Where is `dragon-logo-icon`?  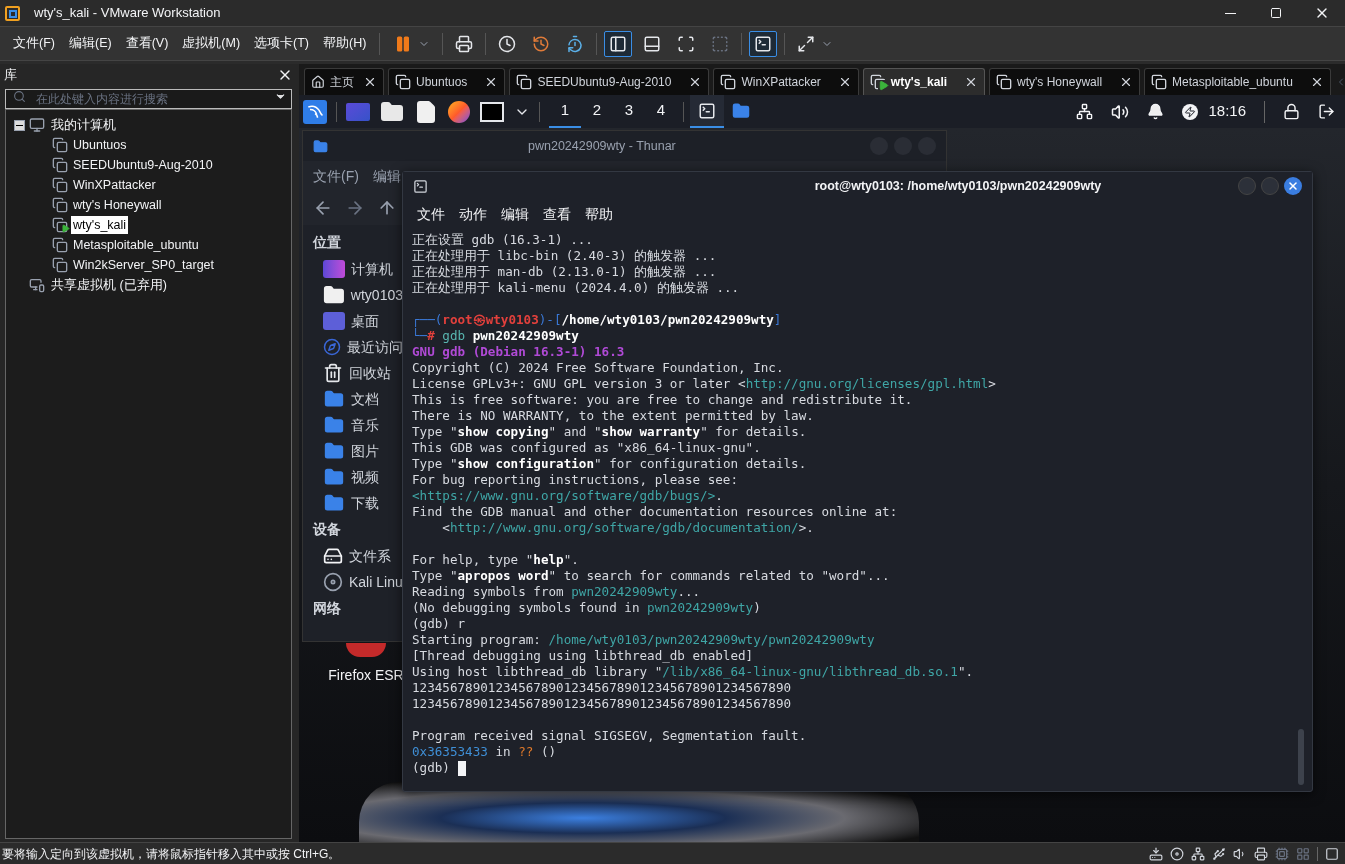 dragon-logo-icon is located at coordinates (315, 111).